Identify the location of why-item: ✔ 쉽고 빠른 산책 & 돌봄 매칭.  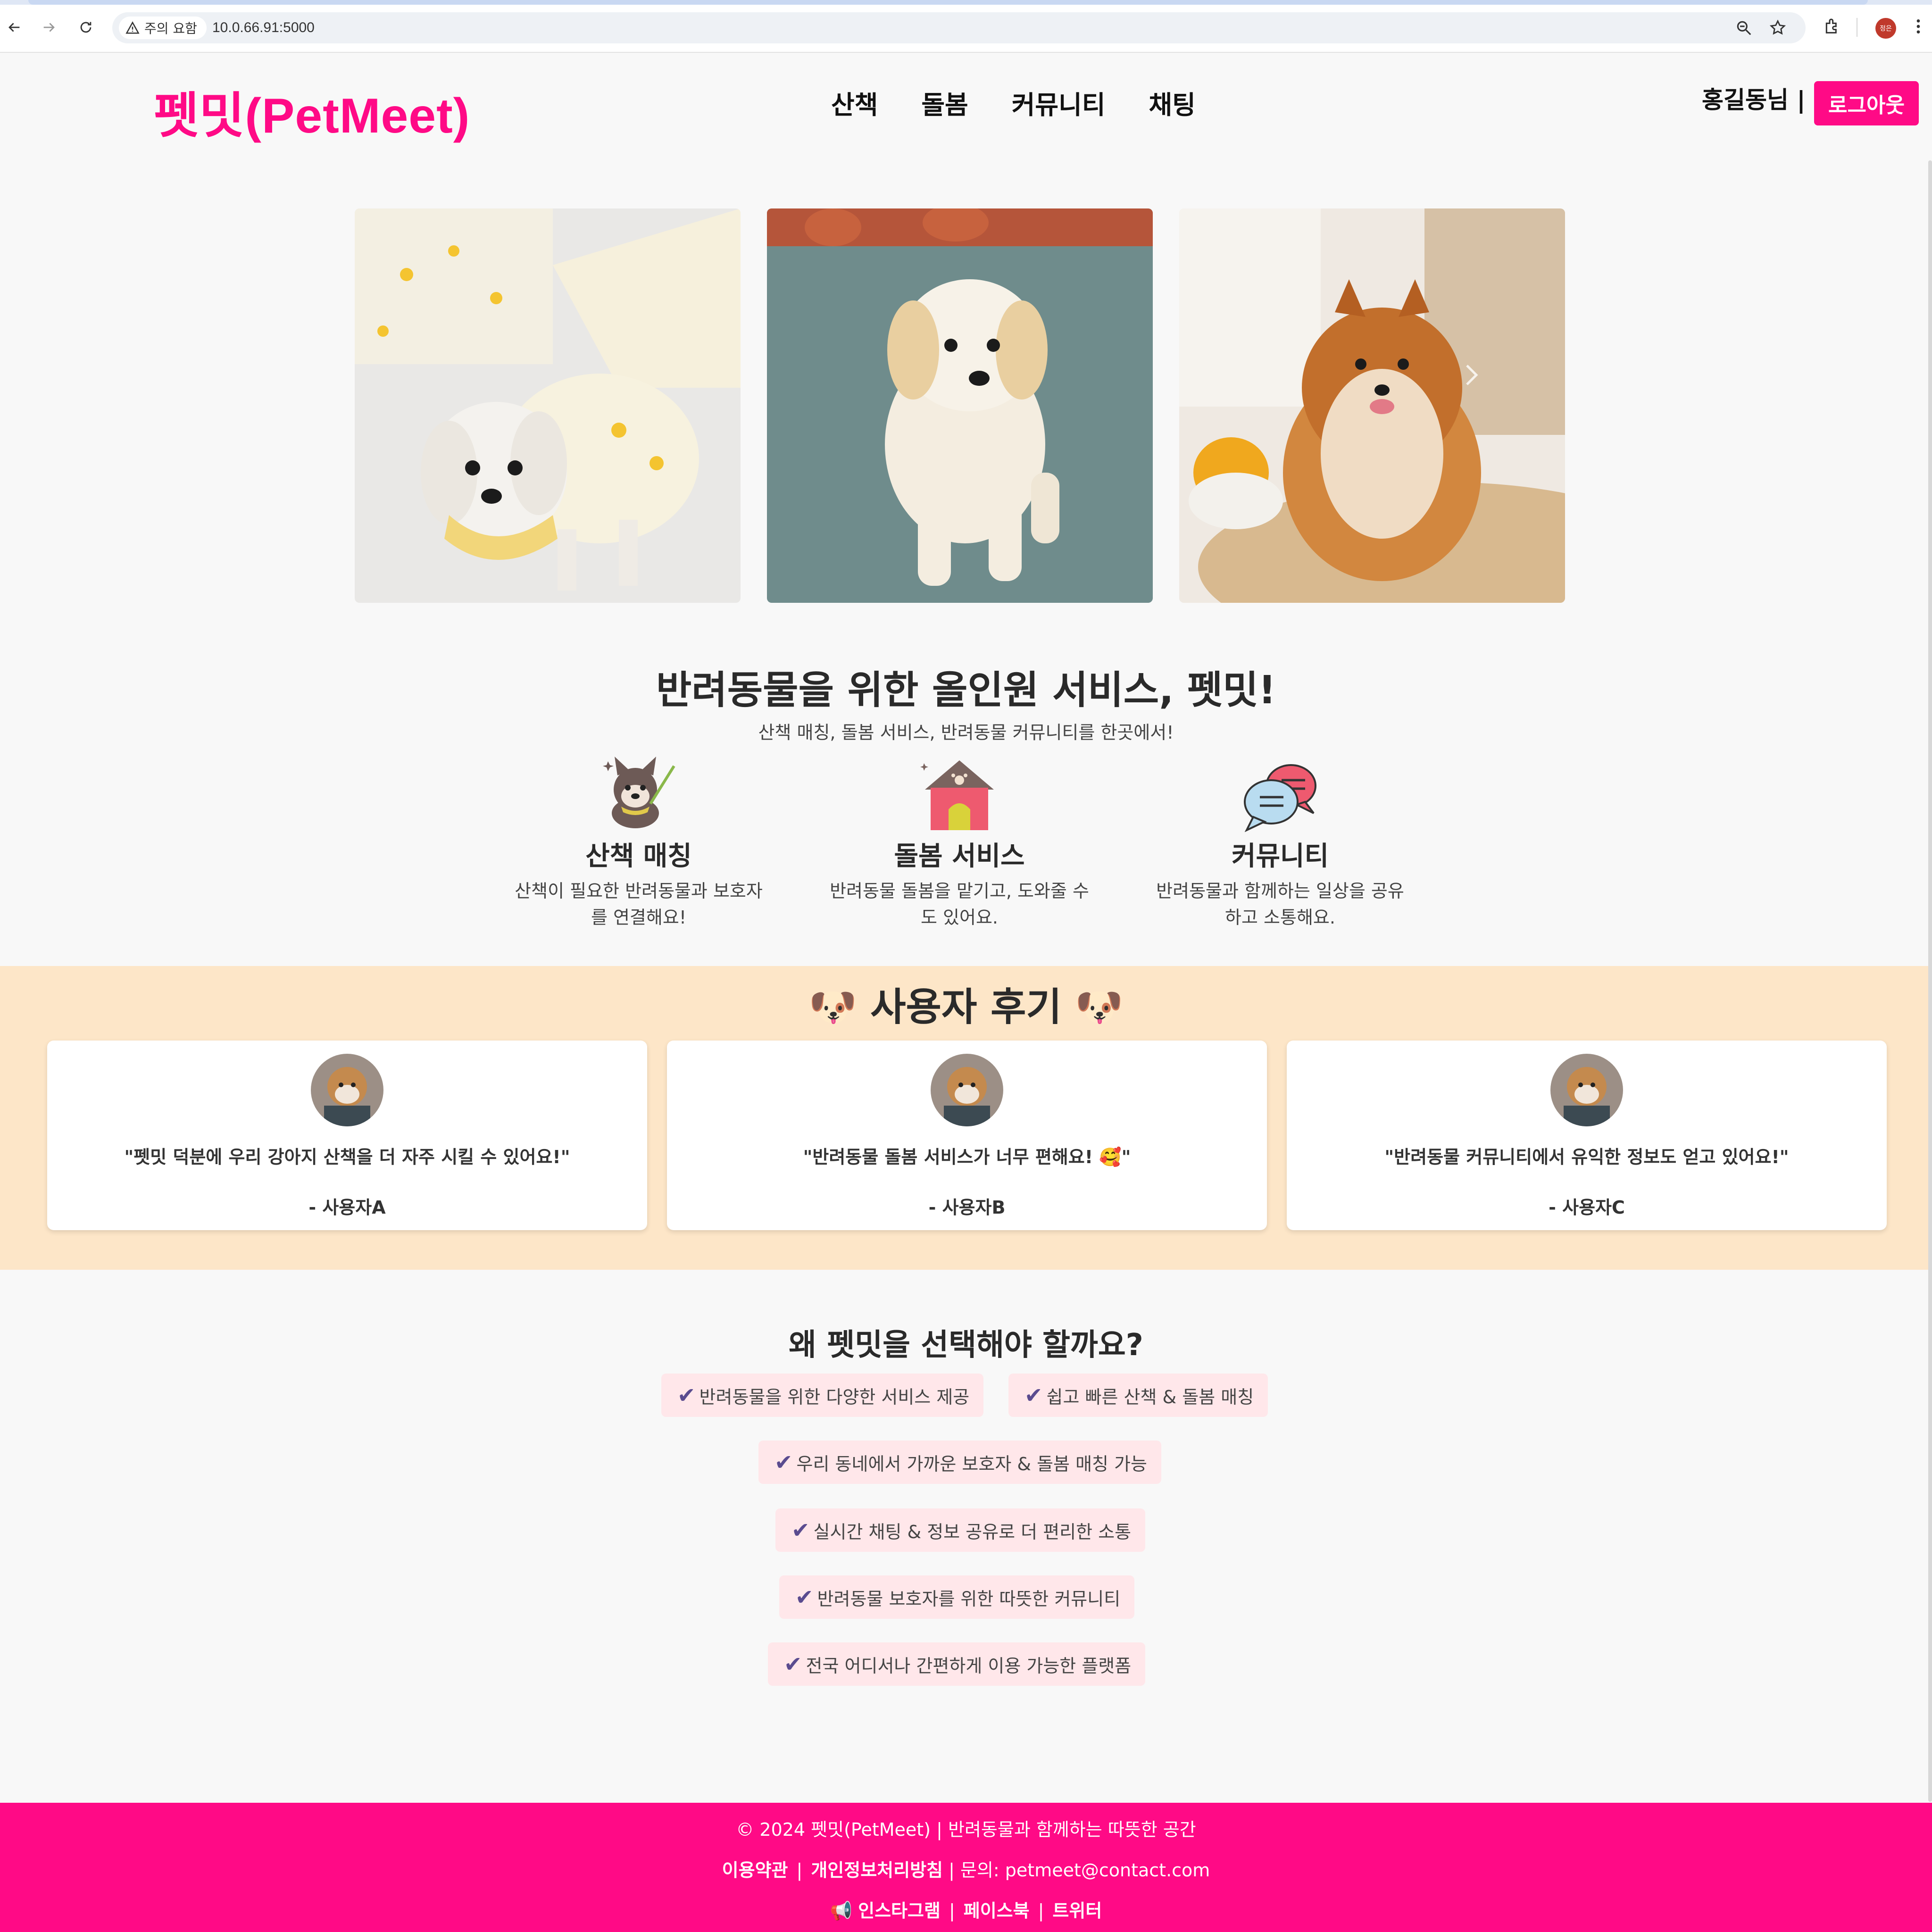
(1138, 1395).